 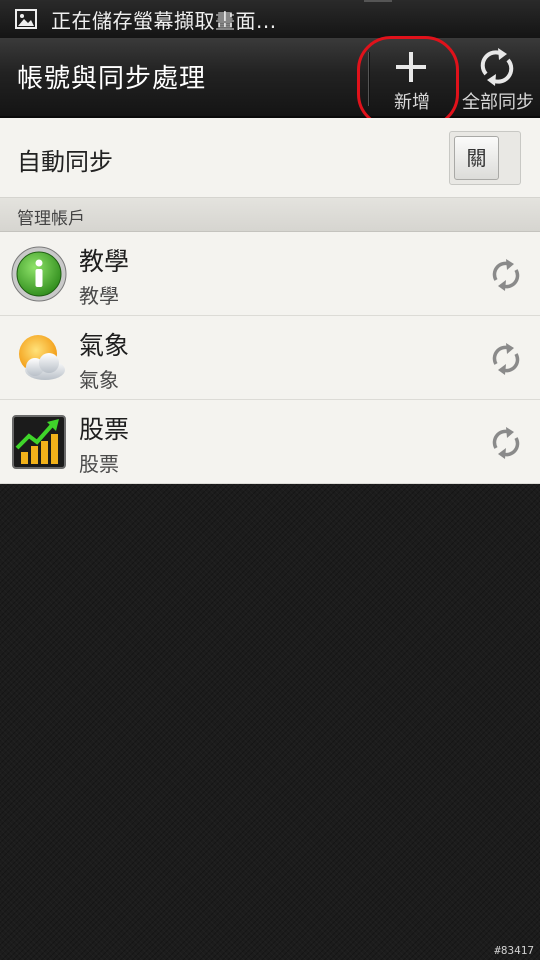 I want to click on action-divider, so click(x=368, y=79).